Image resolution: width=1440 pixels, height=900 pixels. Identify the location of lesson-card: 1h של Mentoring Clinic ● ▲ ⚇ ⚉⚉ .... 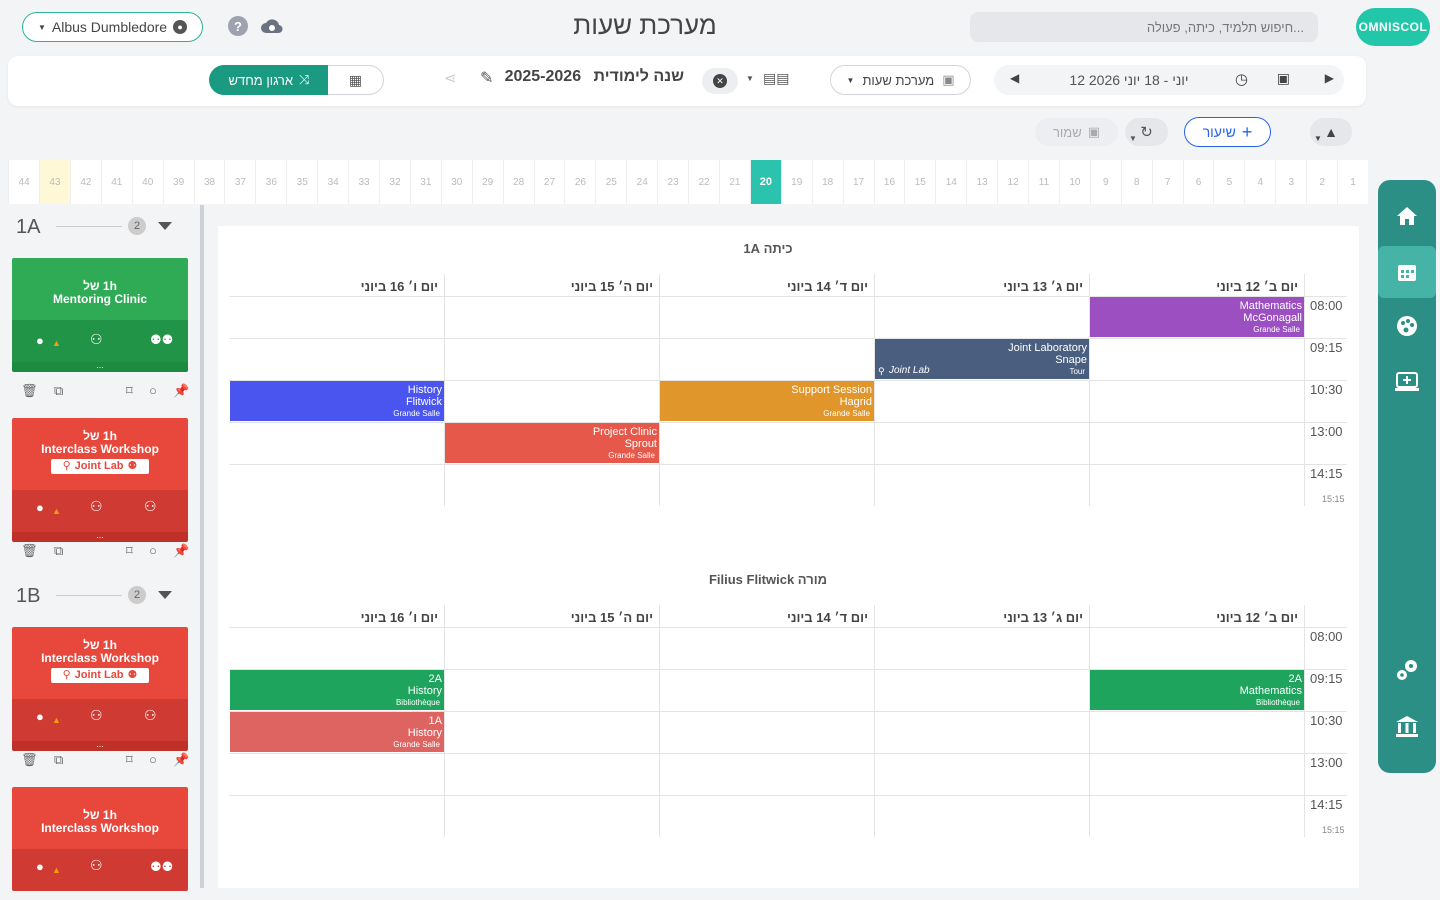
(100, 315).